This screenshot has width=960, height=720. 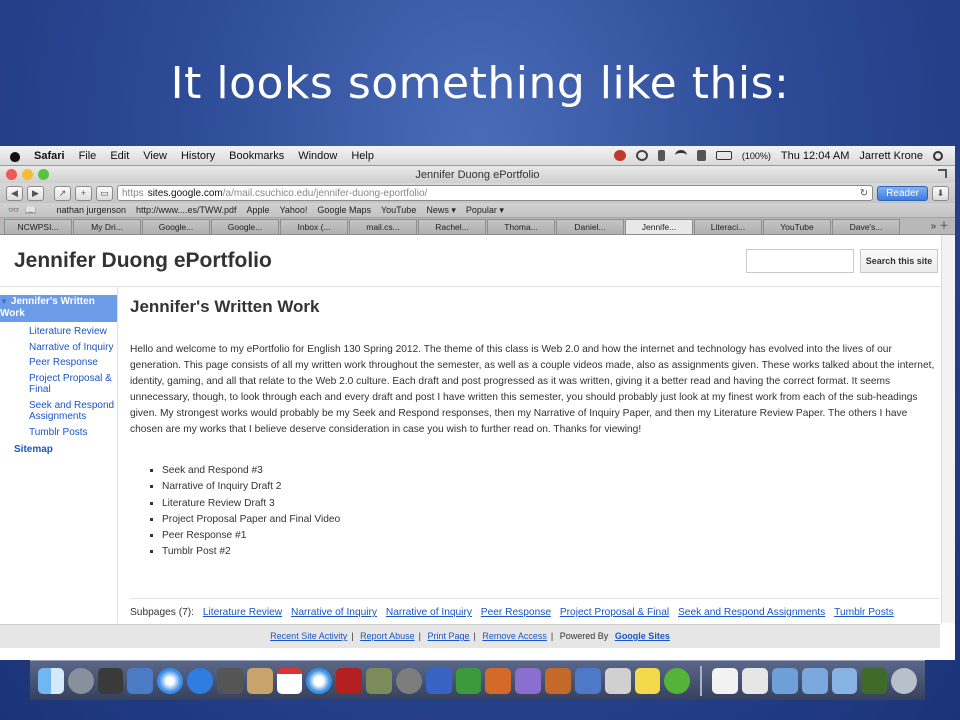 What do you see at coordinates (438, 680) in the screenshot?
I see `word-icon` at bounding box center [438, 680].